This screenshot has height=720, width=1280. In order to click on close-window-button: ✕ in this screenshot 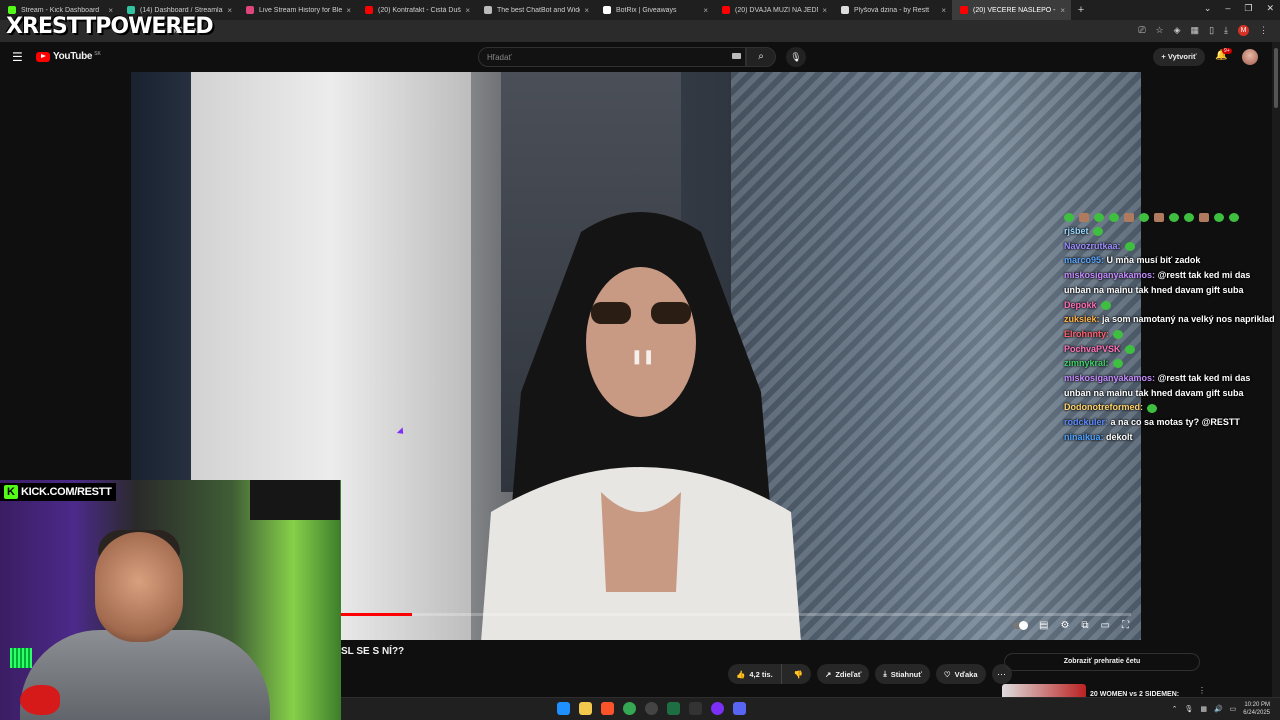, I will do `click(1270, 8)`.